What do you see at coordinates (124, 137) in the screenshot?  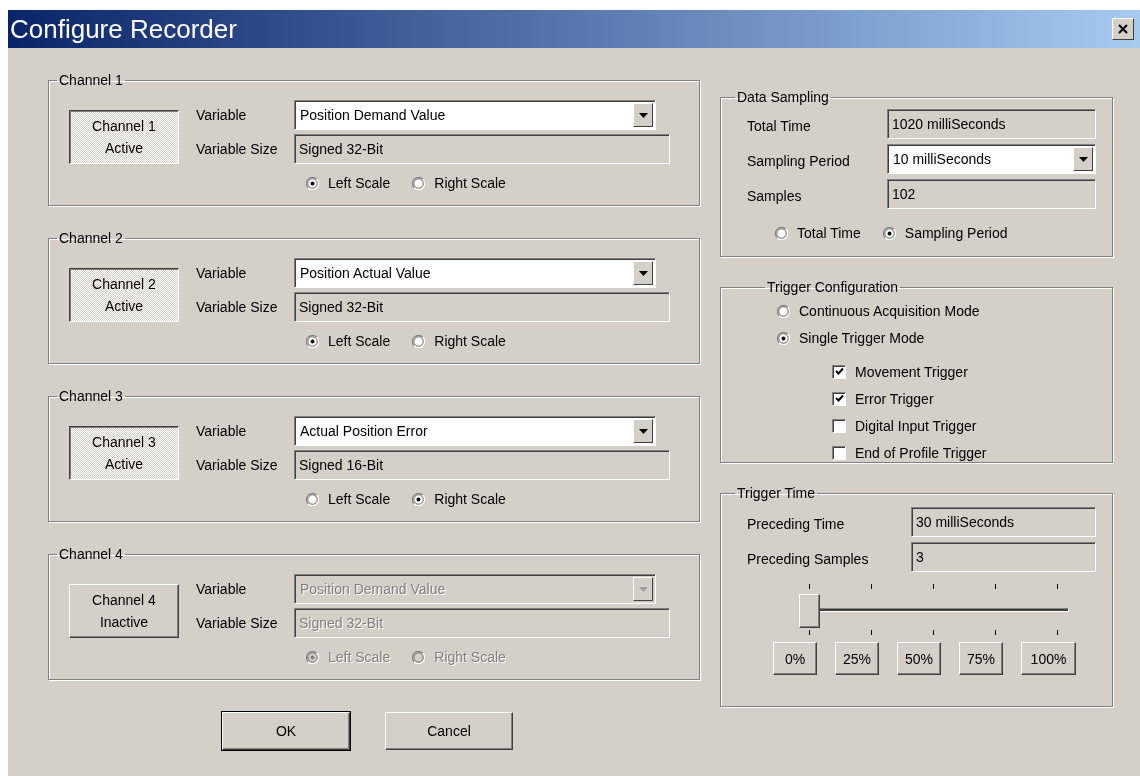 I see `channel-toggle-button: Channel 1 Active` at bounding box center [124, 137].